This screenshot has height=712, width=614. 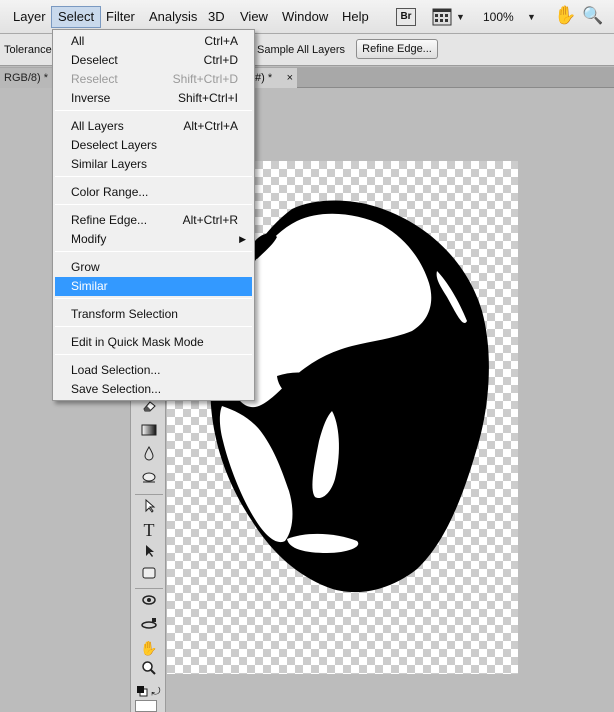 I want to click on menu-help: Help, so click(x=355, y=17).